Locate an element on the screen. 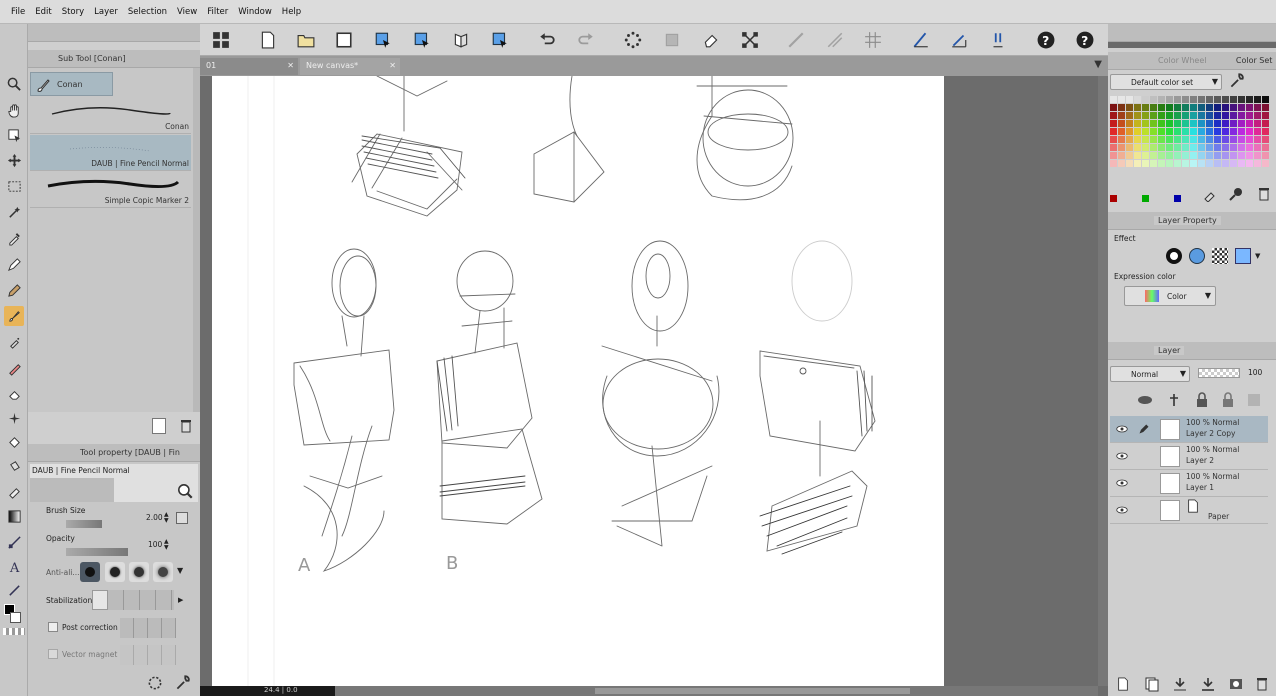 Image resolution: width=1276 pixels, height=696 pixels. new-raster-layer-icon is located at coordinates (1123, 684).